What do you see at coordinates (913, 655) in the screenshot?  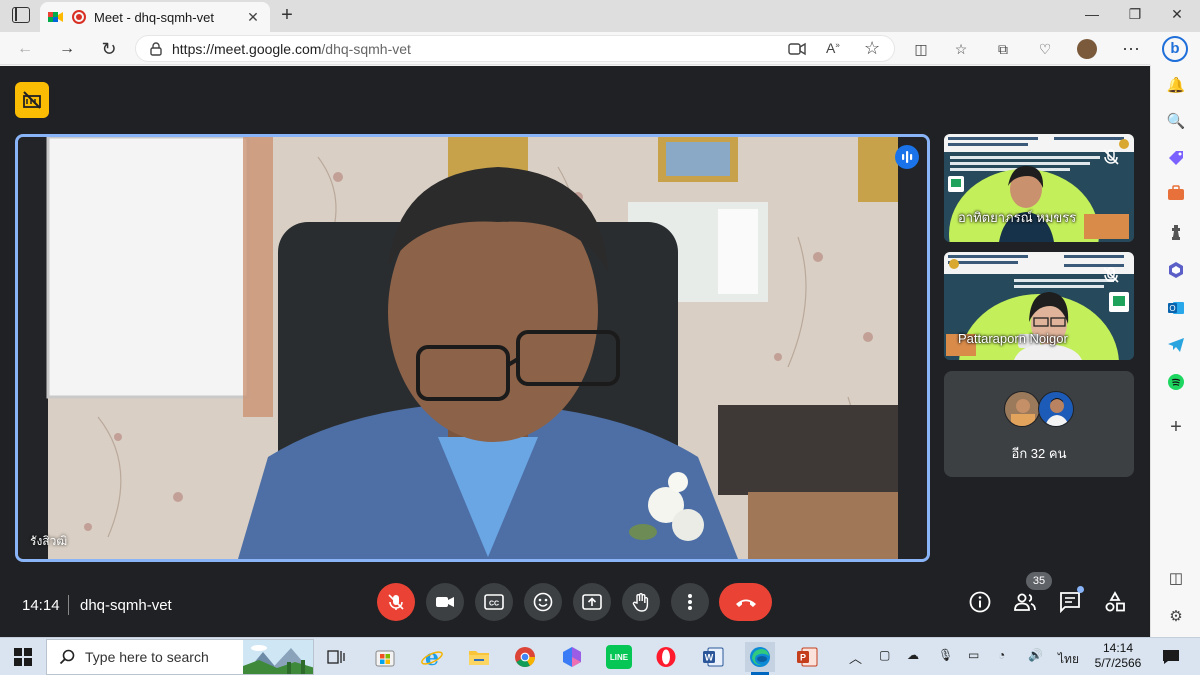 I see `onedrive-cloud-icon: ☁` at bounding box center [913, 655].